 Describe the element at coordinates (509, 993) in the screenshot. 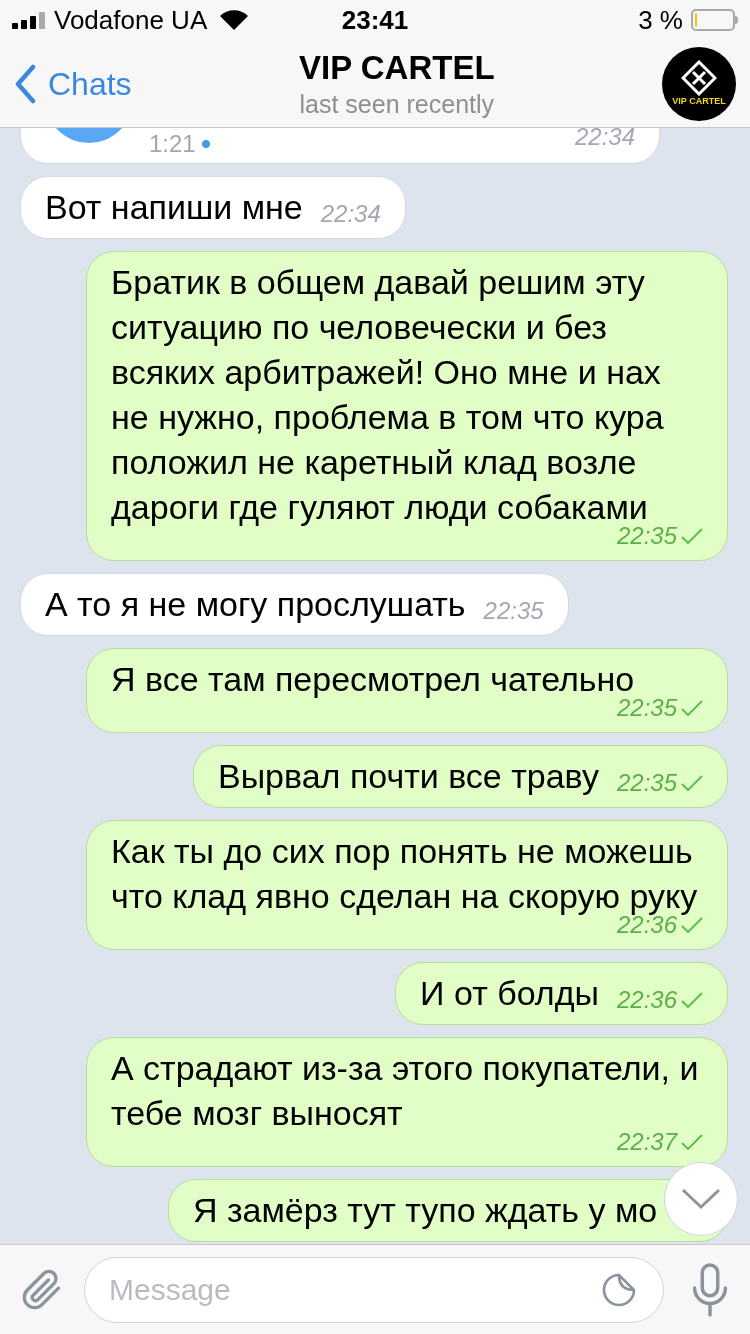

I see `message-text: И от болды` at that location.